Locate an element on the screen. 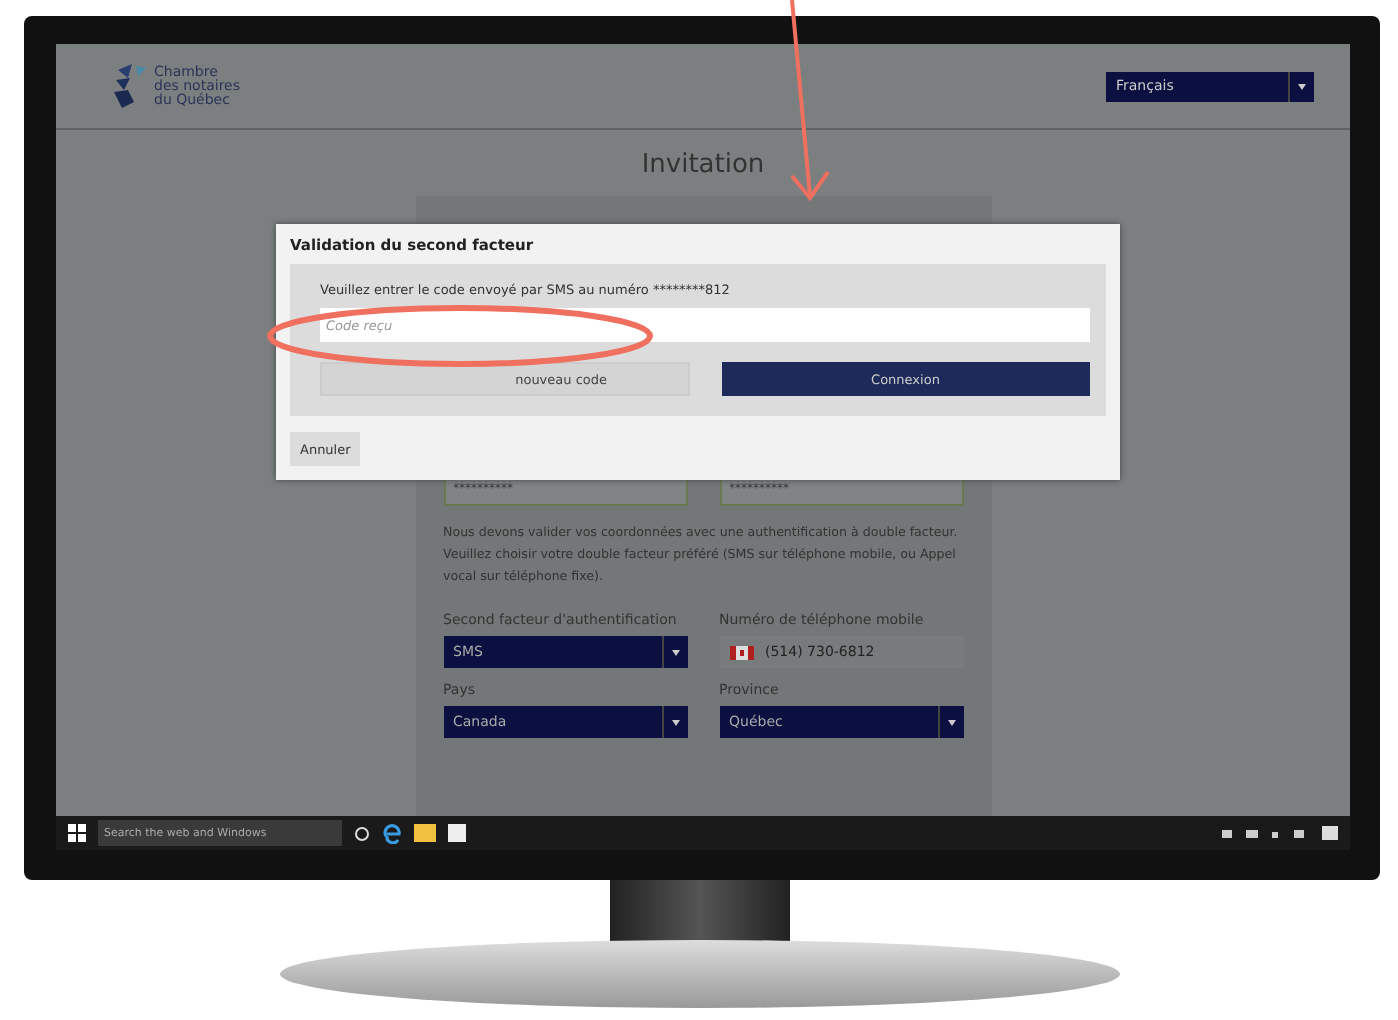  windows-logo-icon is located at coordinates (77, 833).